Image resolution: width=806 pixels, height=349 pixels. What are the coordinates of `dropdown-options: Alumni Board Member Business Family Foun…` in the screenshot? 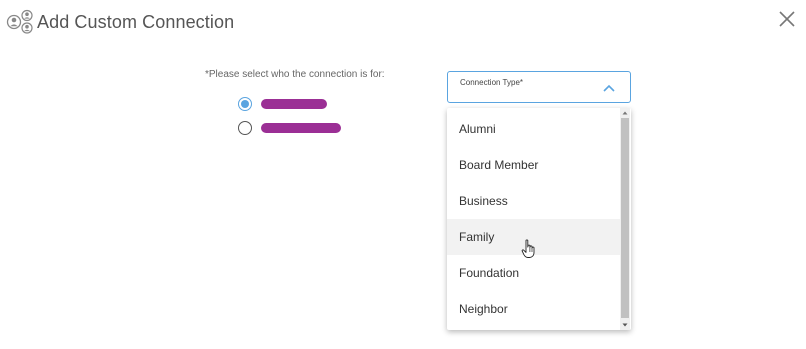 It's located at (533, 219).